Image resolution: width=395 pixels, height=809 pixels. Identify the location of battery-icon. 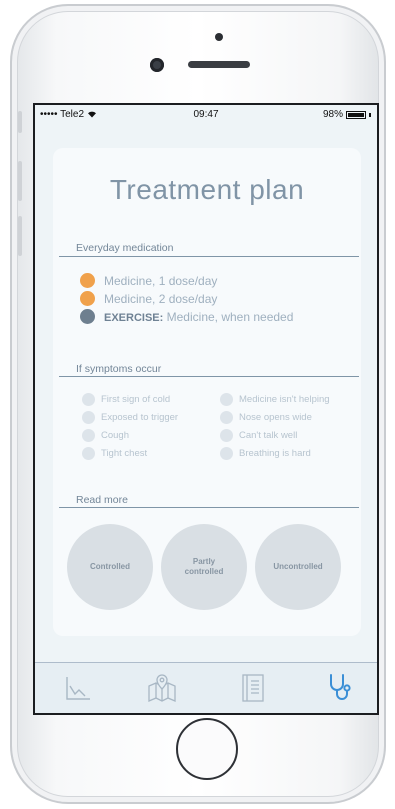
(356, 114).